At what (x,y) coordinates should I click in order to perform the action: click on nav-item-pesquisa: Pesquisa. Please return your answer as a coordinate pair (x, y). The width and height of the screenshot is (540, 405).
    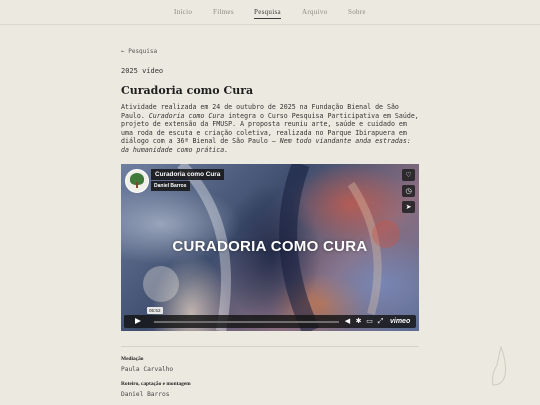
    Looking at the image, I should click on (267, 13).